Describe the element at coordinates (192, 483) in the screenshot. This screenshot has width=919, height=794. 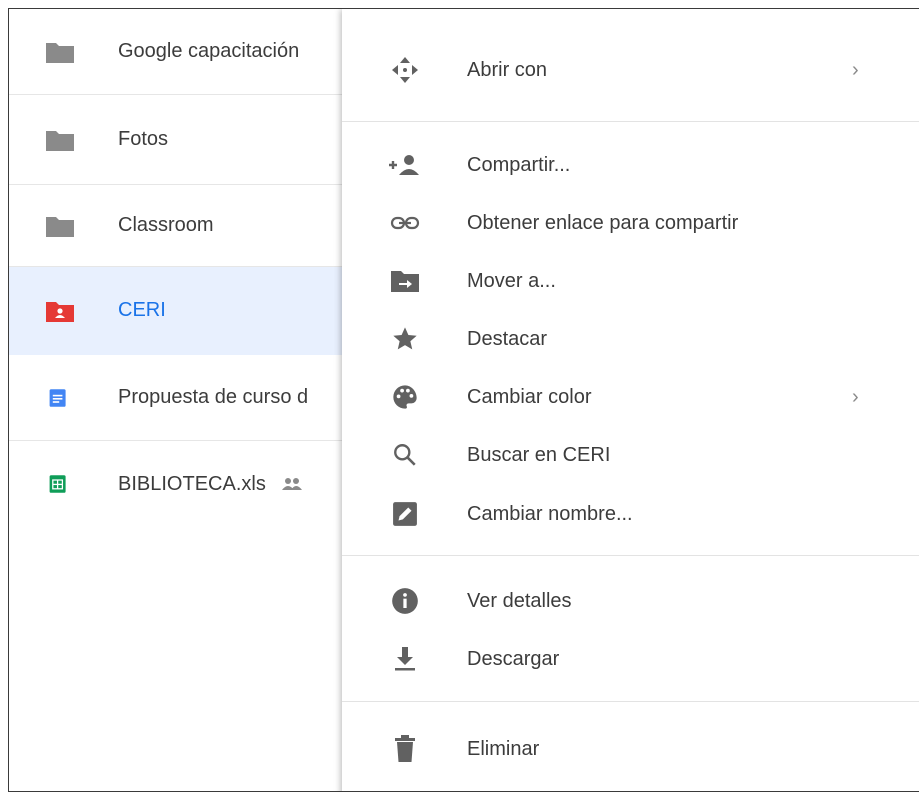
I see `file-name-text: BIBLIOTECA.xls` at that location.